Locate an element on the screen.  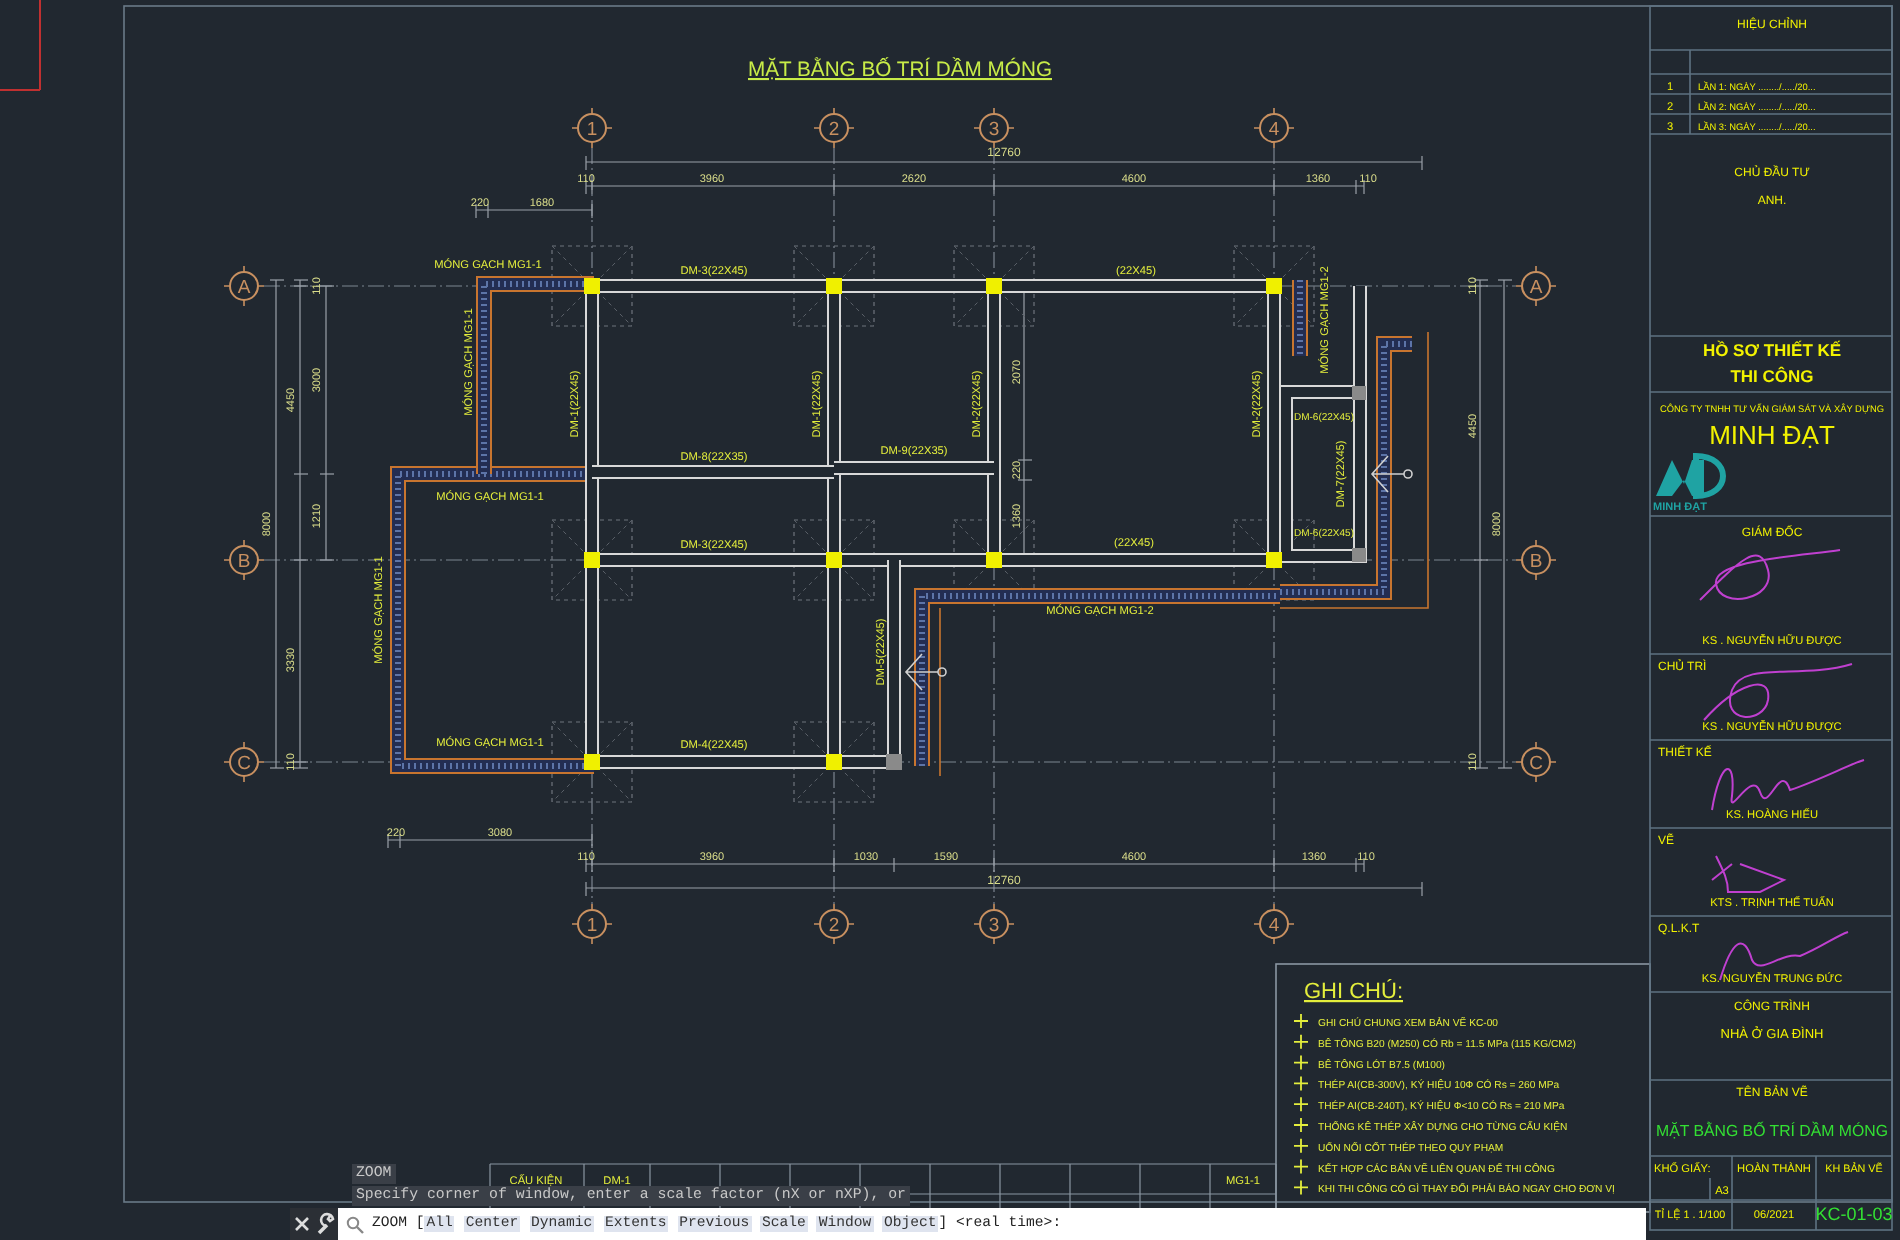
drawing-code: KC-01-03 is located at coordinates (1854, 1214).